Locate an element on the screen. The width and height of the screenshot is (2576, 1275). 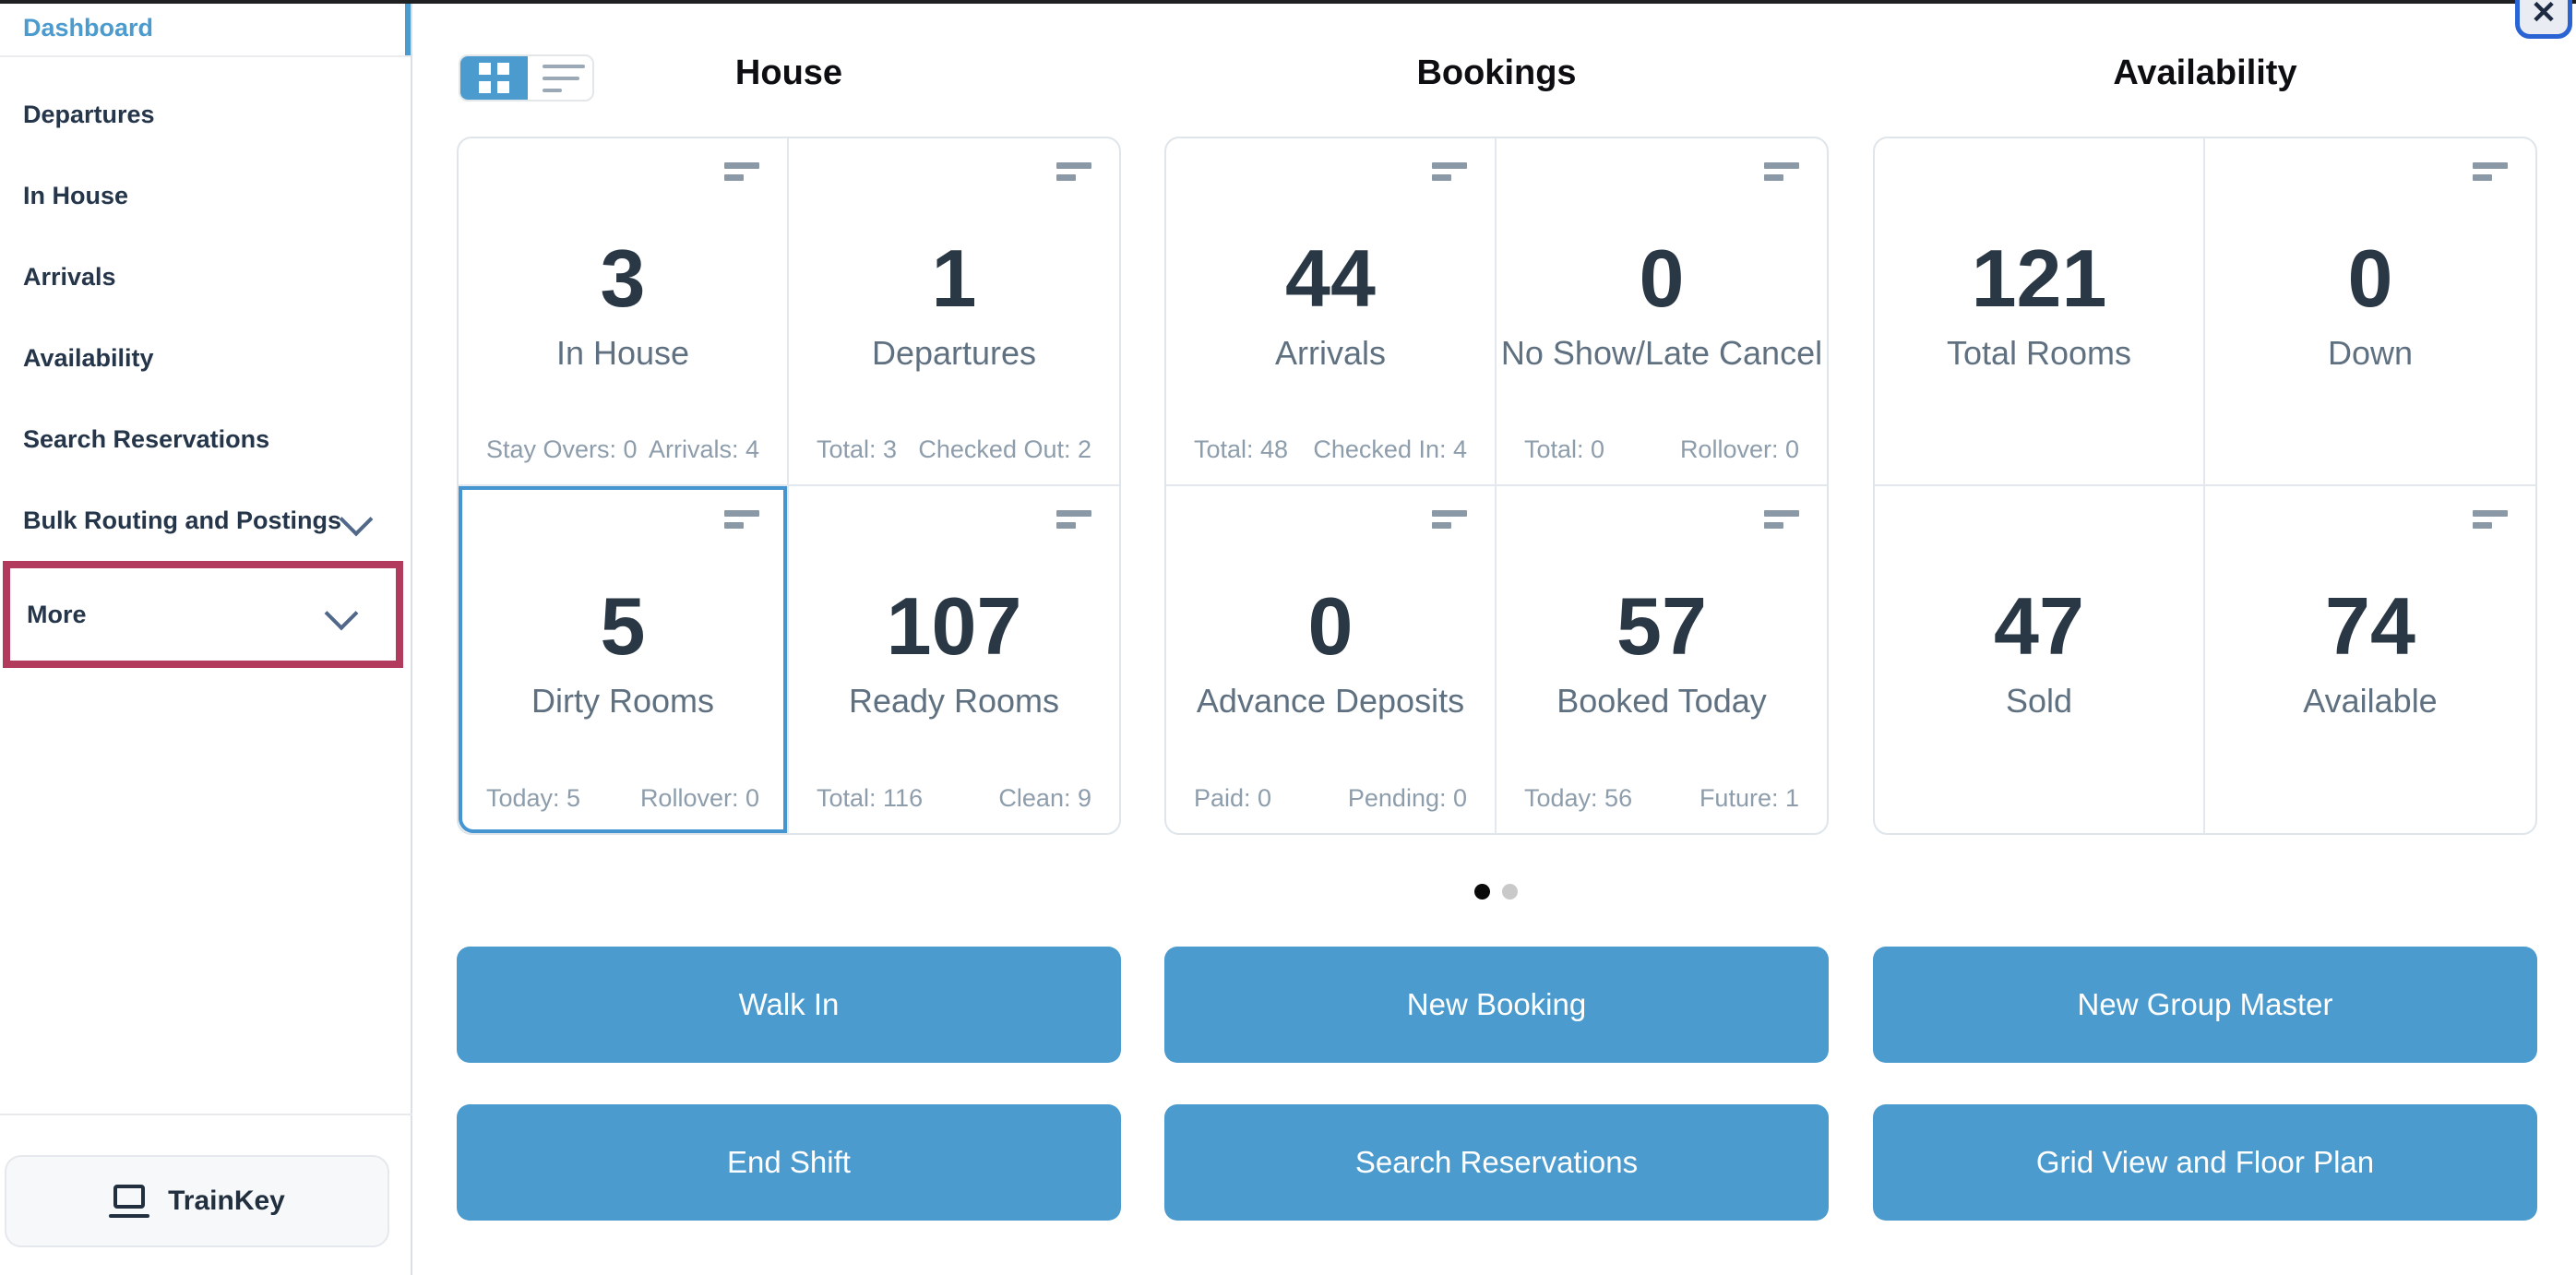
close-button: ✕ is located at coordinates (2543, 19).